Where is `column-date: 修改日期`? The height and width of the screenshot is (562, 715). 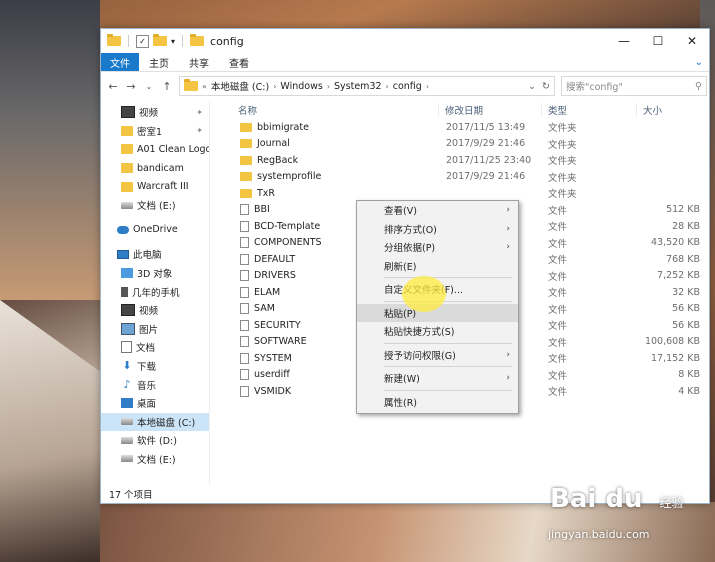
column-date: 修改日期 is located at coordinates (489, 110).